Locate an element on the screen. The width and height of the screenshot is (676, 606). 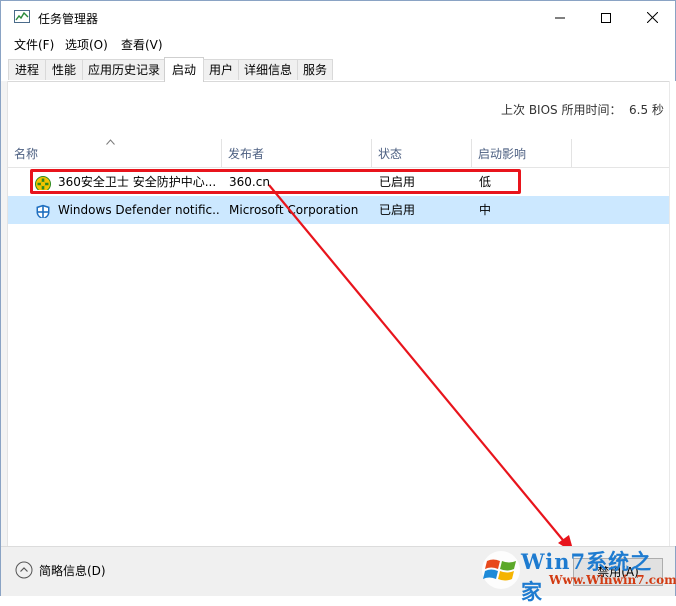
row-status: 已启用 is located at coordinates (397, 210).